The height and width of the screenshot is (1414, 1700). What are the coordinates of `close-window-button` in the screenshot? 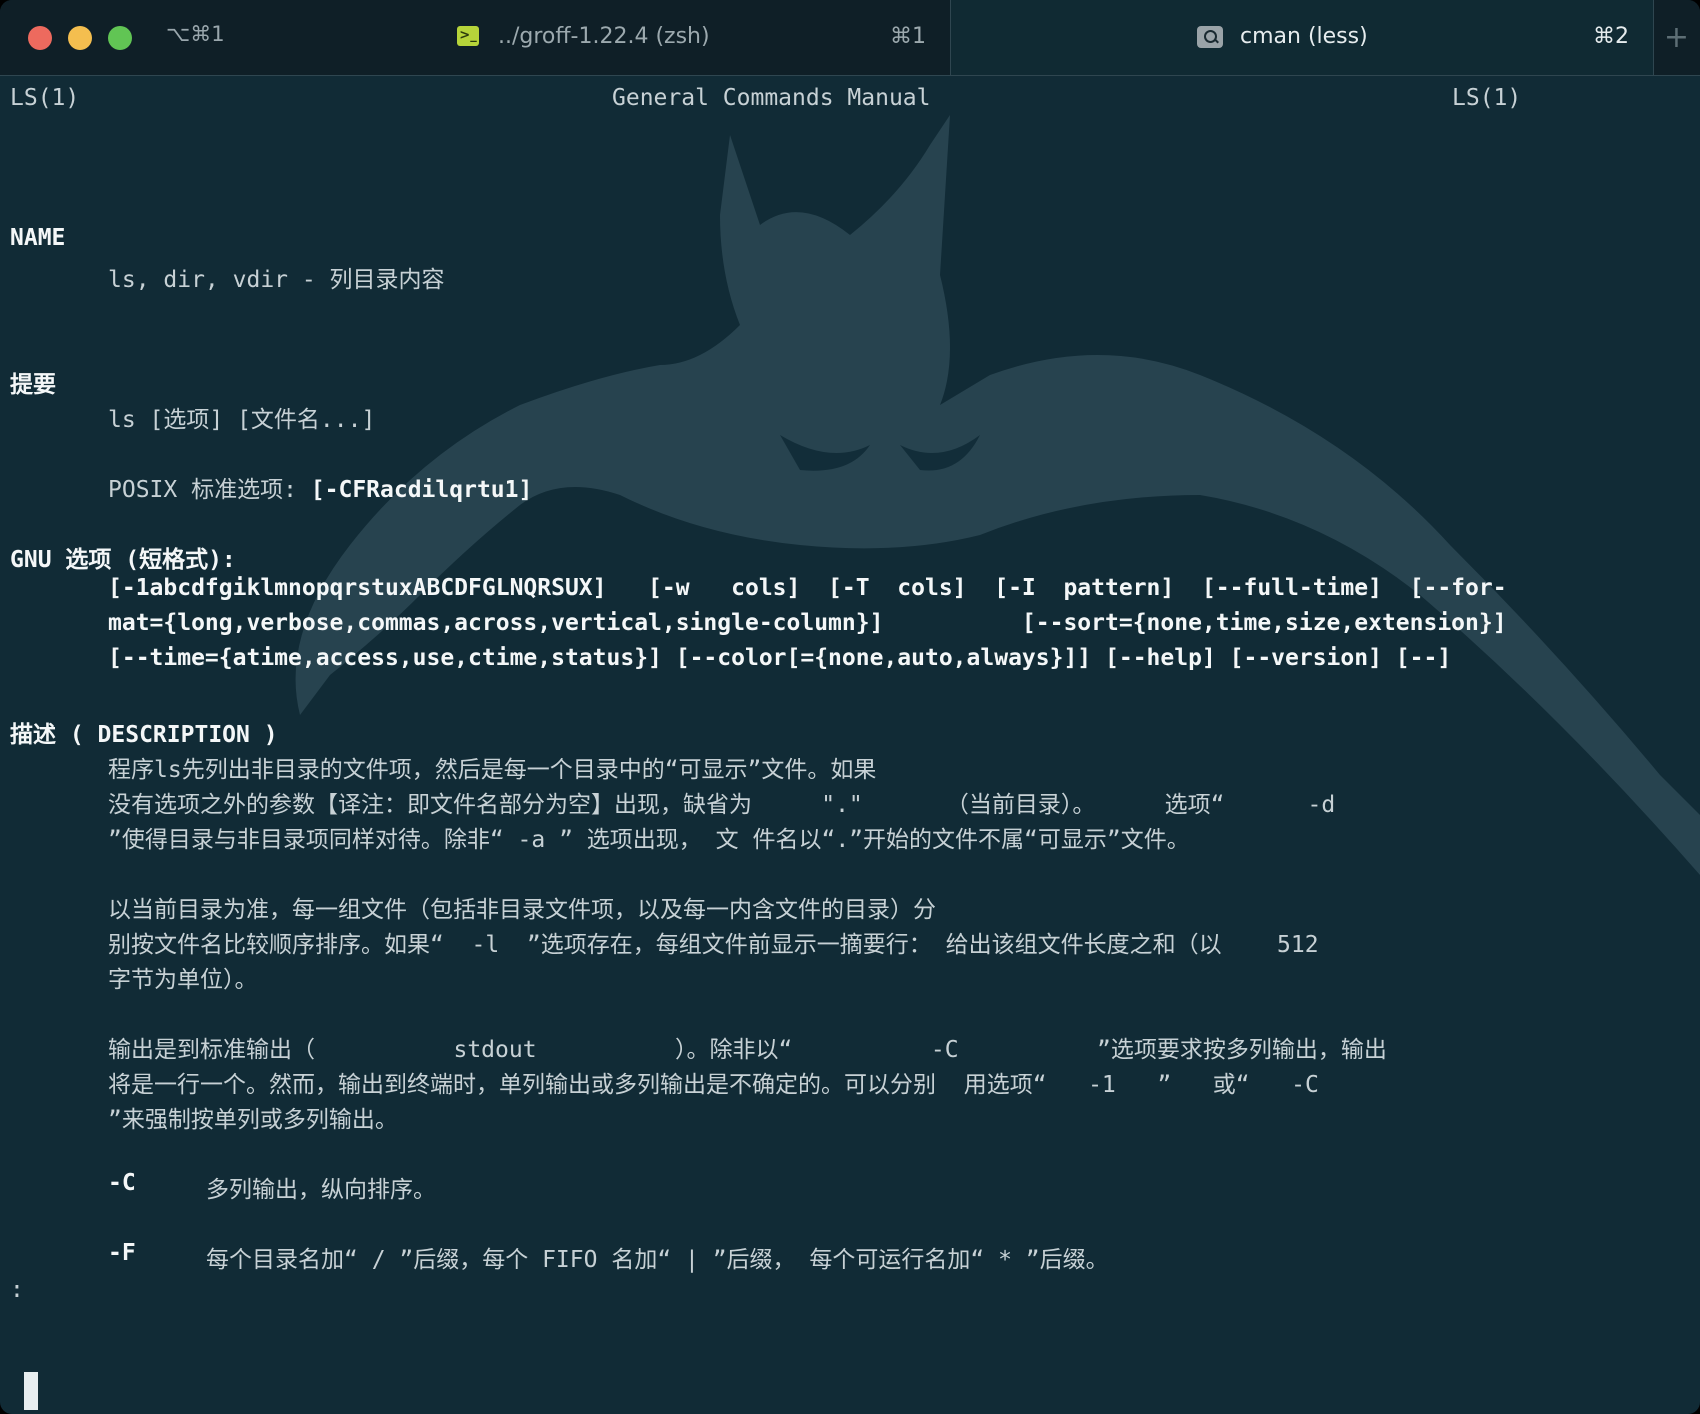 It's located at (40, 38).